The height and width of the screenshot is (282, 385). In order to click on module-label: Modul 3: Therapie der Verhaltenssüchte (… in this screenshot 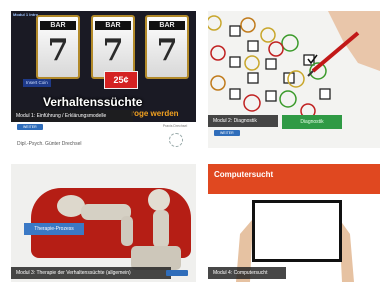, I will do `click(91, 273)`.